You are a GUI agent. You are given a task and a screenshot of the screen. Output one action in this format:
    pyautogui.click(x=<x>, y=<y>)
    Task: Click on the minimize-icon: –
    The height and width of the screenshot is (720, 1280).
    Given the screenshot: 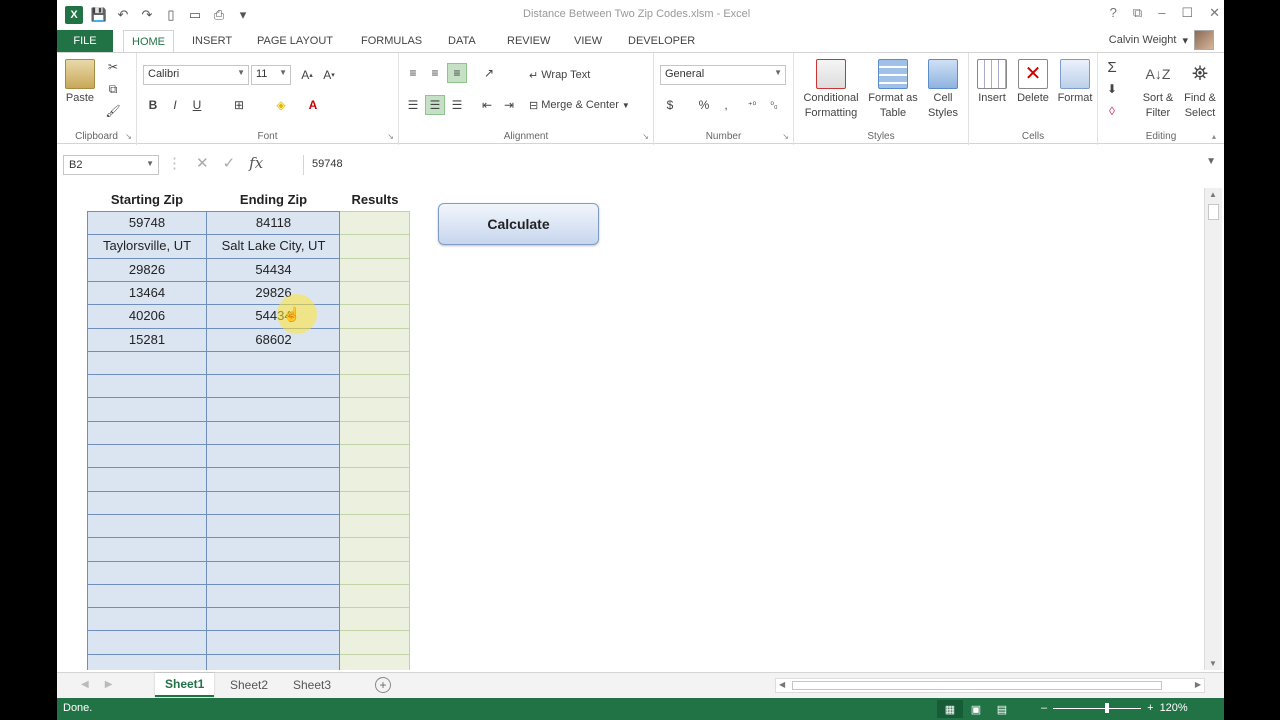 What is the action you would take?
    pyautogui.click(x=1161, y=13)
    